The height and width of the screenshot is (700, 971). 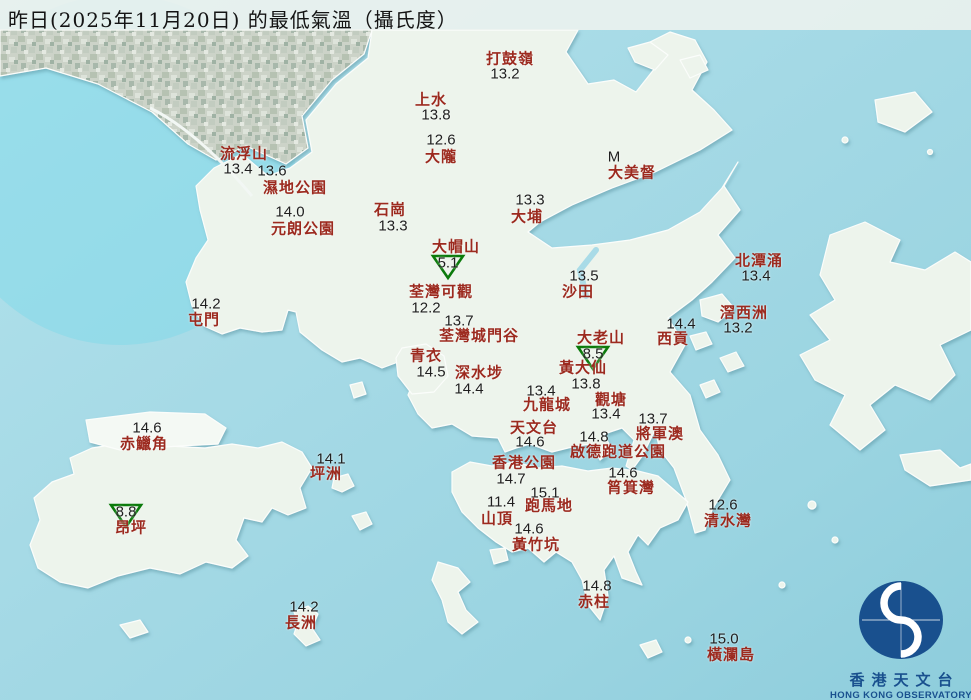 I want to click on station-name: 北潭涌, so click(x=759, y=260).